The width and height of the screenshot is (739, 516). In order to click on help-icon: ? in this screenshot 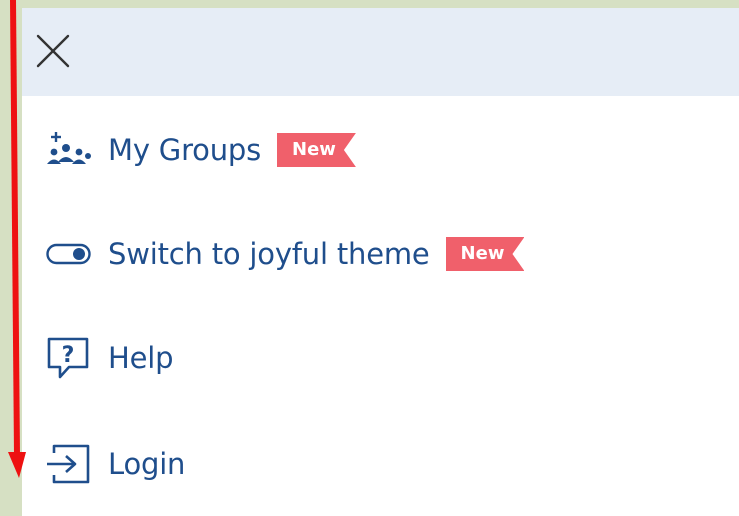, I will do `click(69, 358)`.